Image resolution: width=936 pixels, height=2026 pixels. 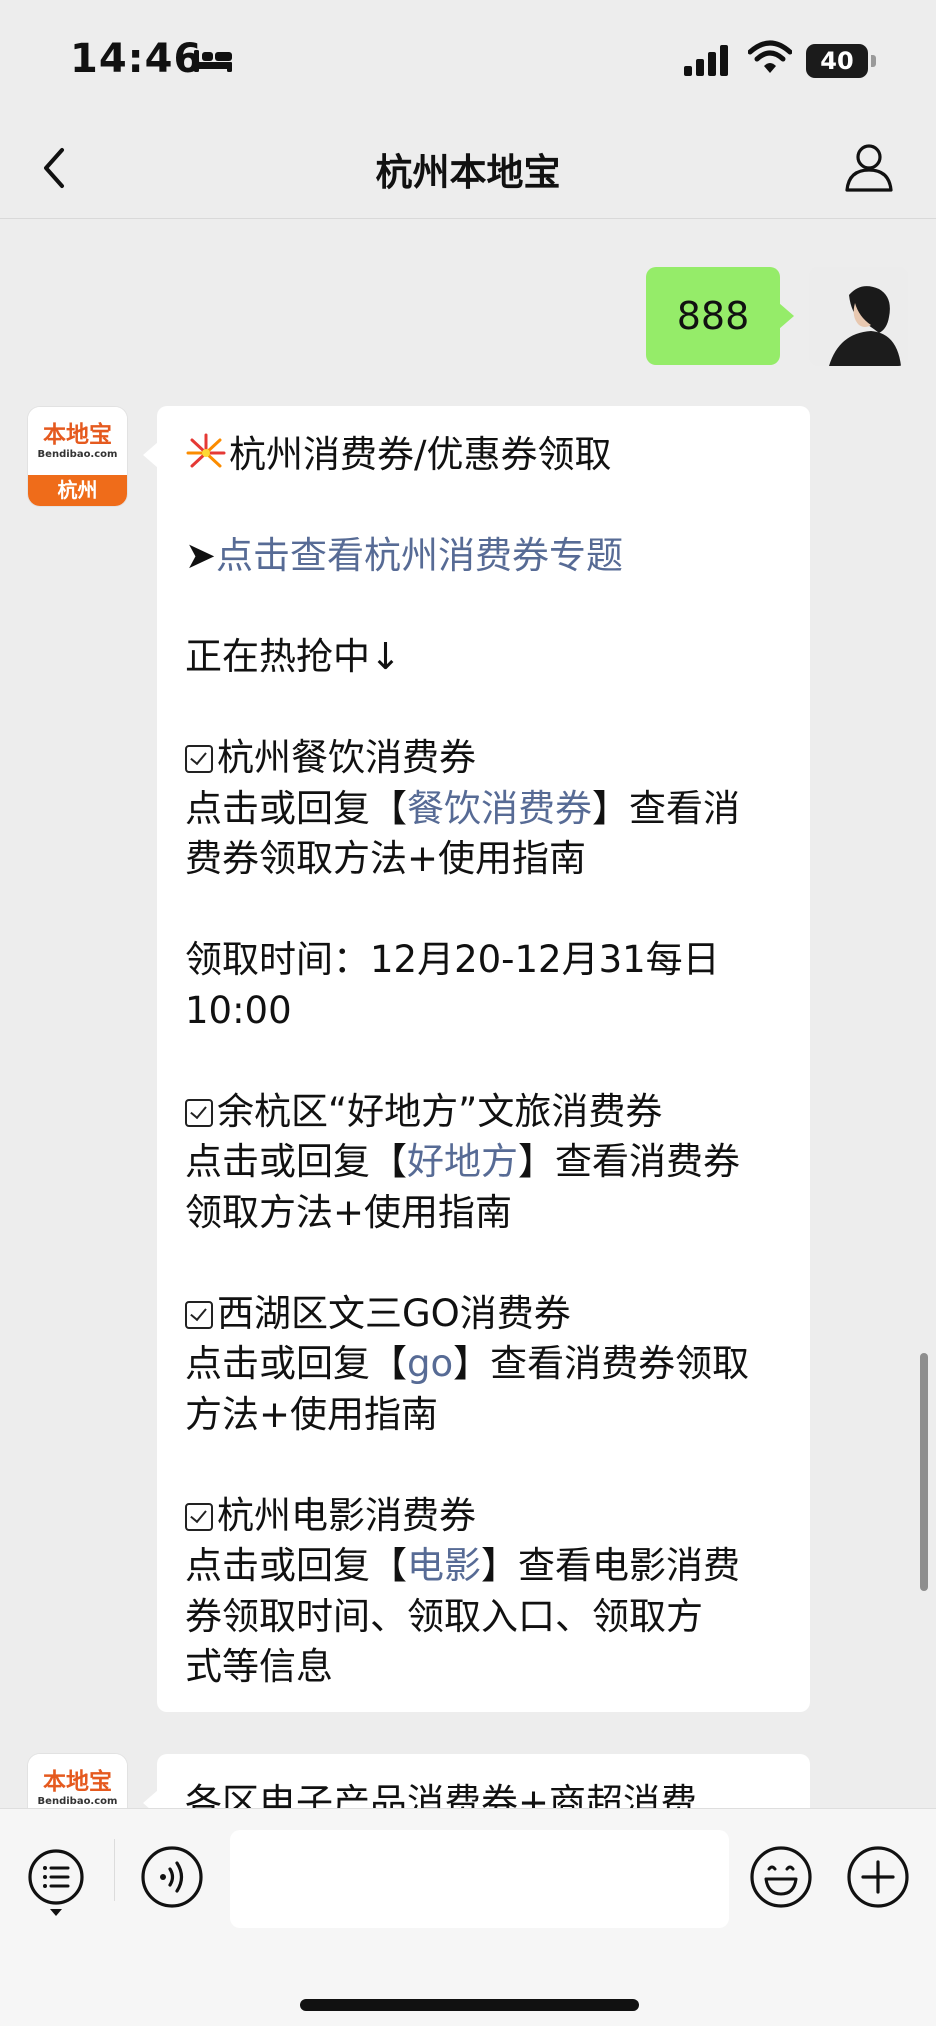 I want to click on user-avatar, so click(x=858, y=316).